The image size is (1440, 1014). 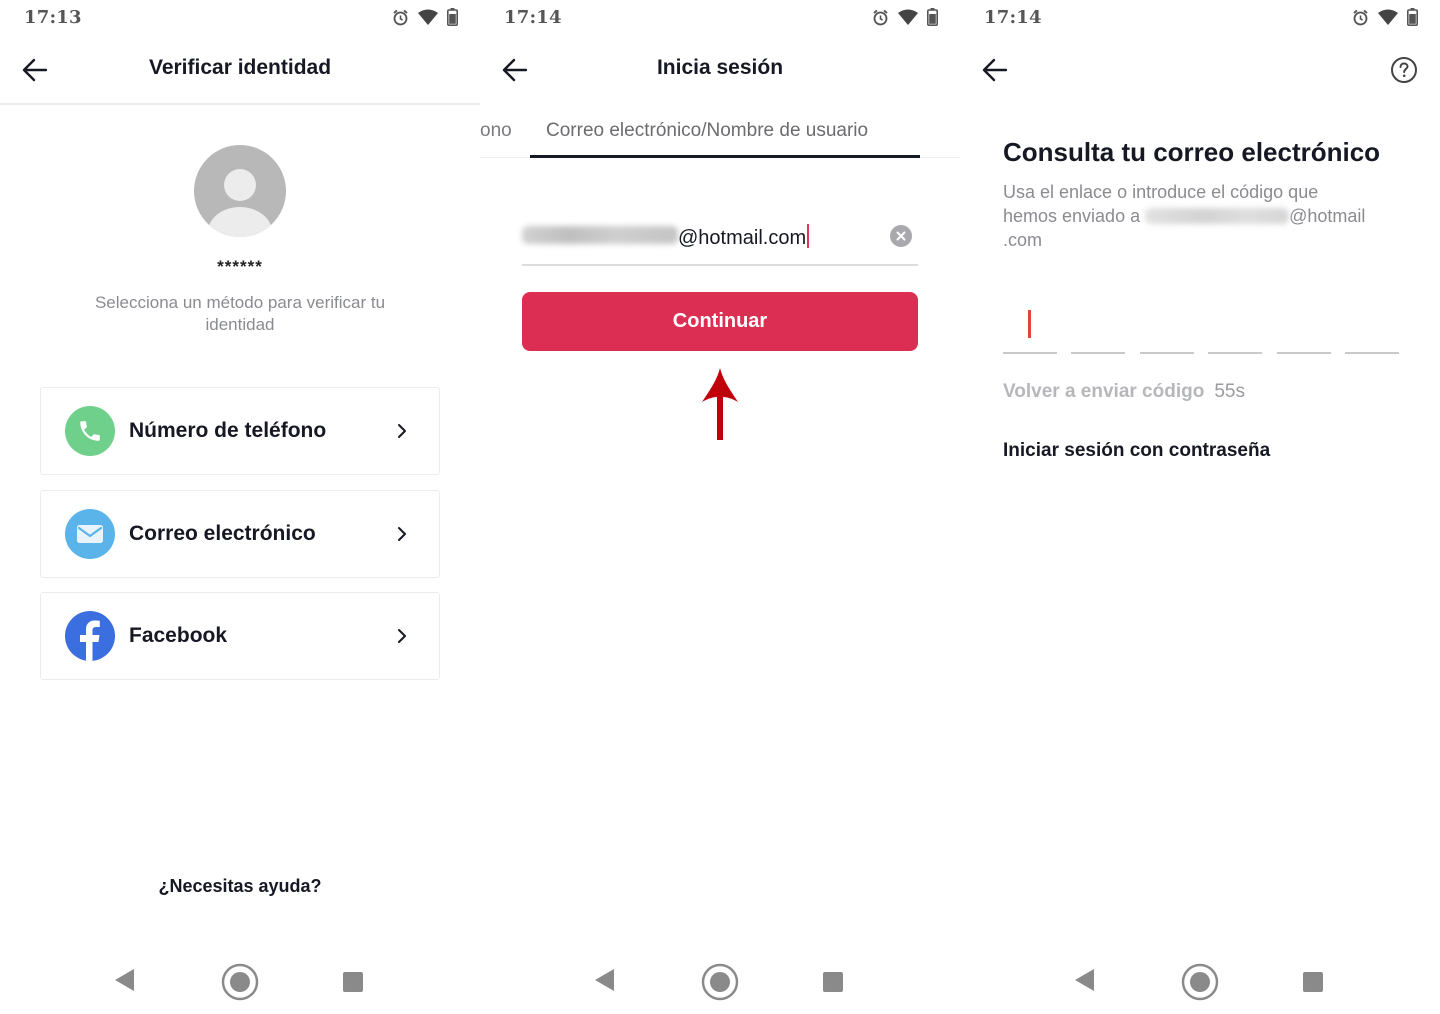 I want to click on resend-code-button: Volver a enviar código 55s, so click(x=1124, y=392).